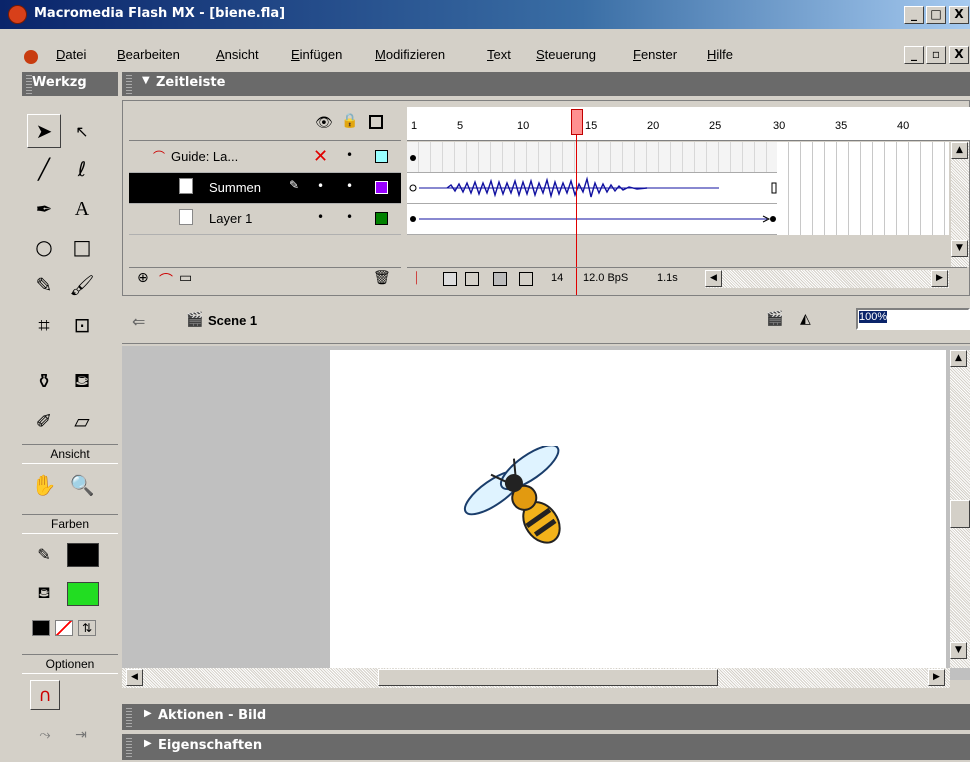 The image size is (970, 762). Describe the element at coordinates (138, 321) in the screenshot. I see `back-arrow-icon: ⇐` at that location.